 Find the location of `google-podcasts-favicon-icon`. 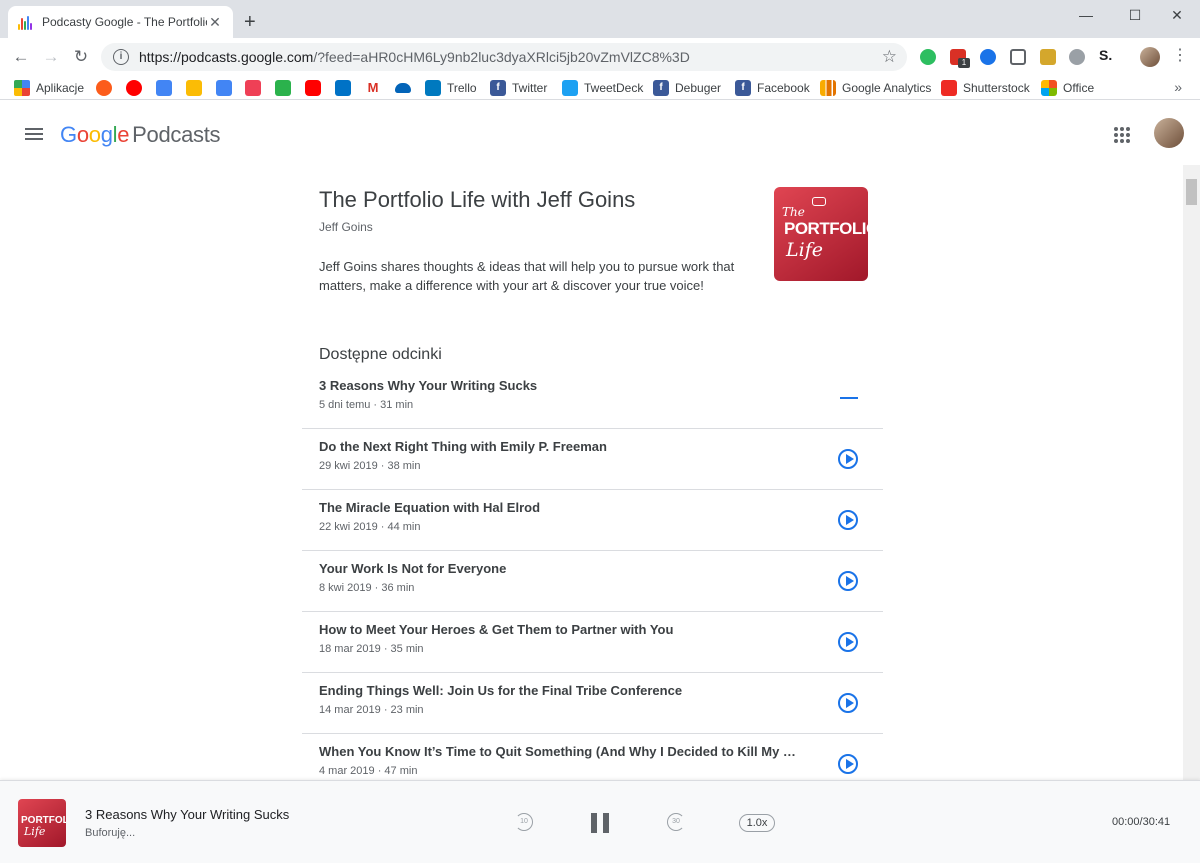

google-podcasts-favicon-icon is located at coordinates (26, 22).